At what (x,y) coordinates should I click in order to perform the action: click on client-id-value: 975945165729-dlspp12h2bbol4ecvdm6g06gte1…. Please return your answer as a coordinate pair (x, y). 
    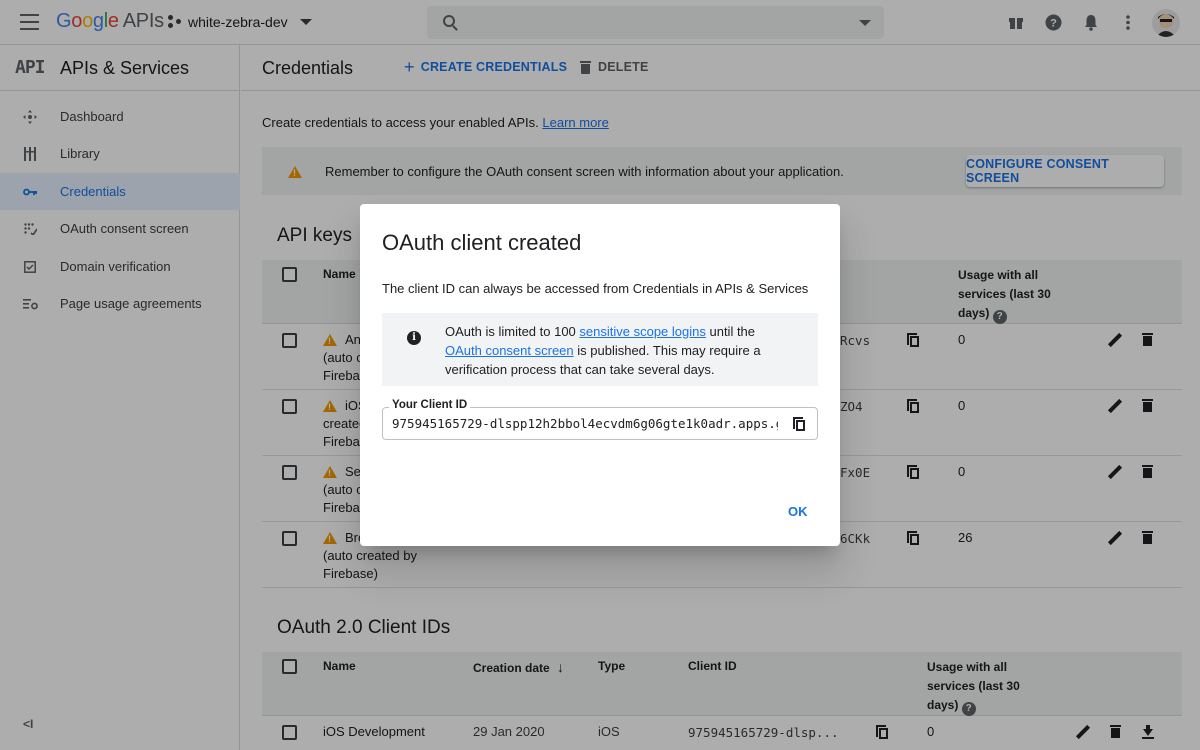
    Looking at the image, I should click on (585, 423).